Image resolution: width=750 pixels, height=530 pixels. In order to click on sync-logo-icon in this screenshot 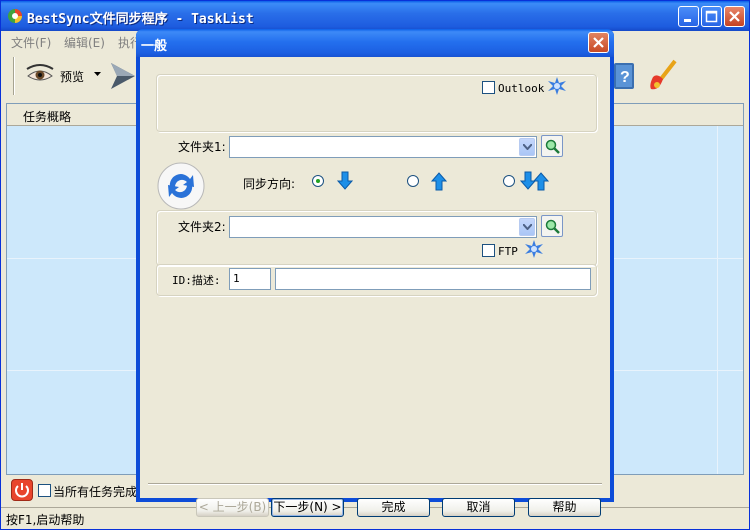, I will do `click(181, 186)`.